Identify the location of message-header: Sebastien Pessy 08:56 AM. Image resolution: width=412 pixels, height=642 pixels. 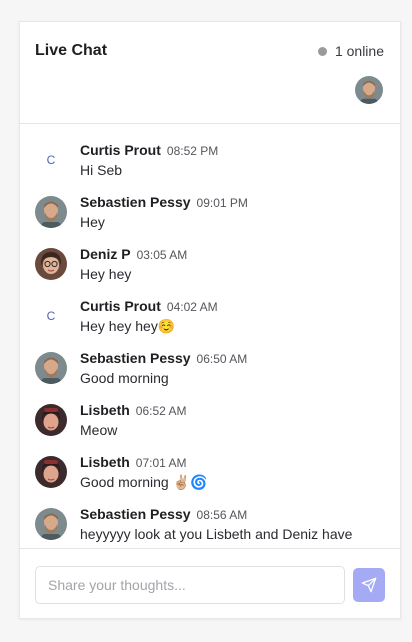
(163, 515).